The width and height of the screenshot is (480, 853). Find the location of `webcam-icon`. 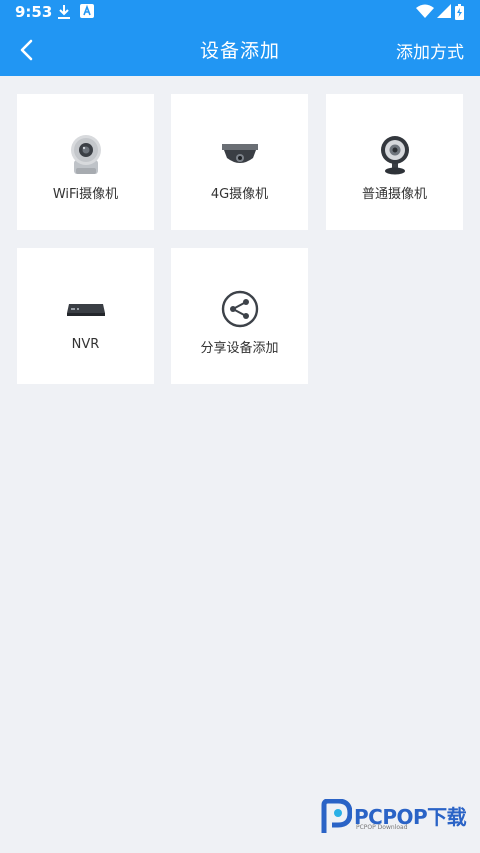

webcam-icon is located at coordinates (394, 155).